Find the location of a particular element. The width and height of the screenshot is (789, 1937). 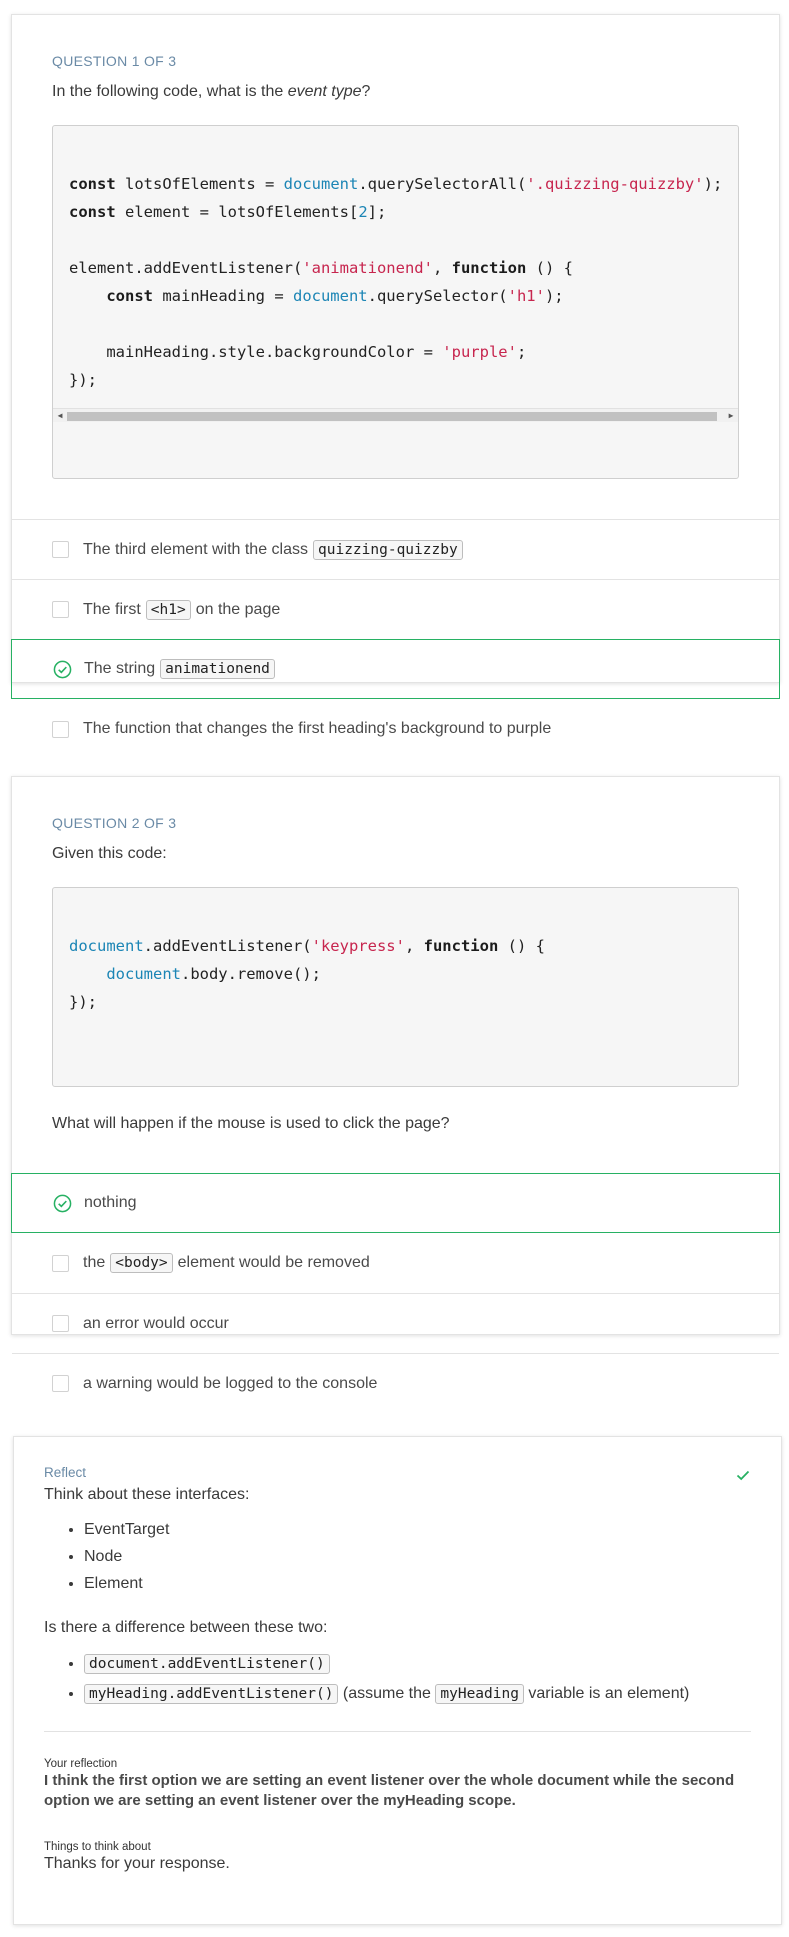

scroll-left-arrow-icon: ◀ is located at coordinates (60, 416).